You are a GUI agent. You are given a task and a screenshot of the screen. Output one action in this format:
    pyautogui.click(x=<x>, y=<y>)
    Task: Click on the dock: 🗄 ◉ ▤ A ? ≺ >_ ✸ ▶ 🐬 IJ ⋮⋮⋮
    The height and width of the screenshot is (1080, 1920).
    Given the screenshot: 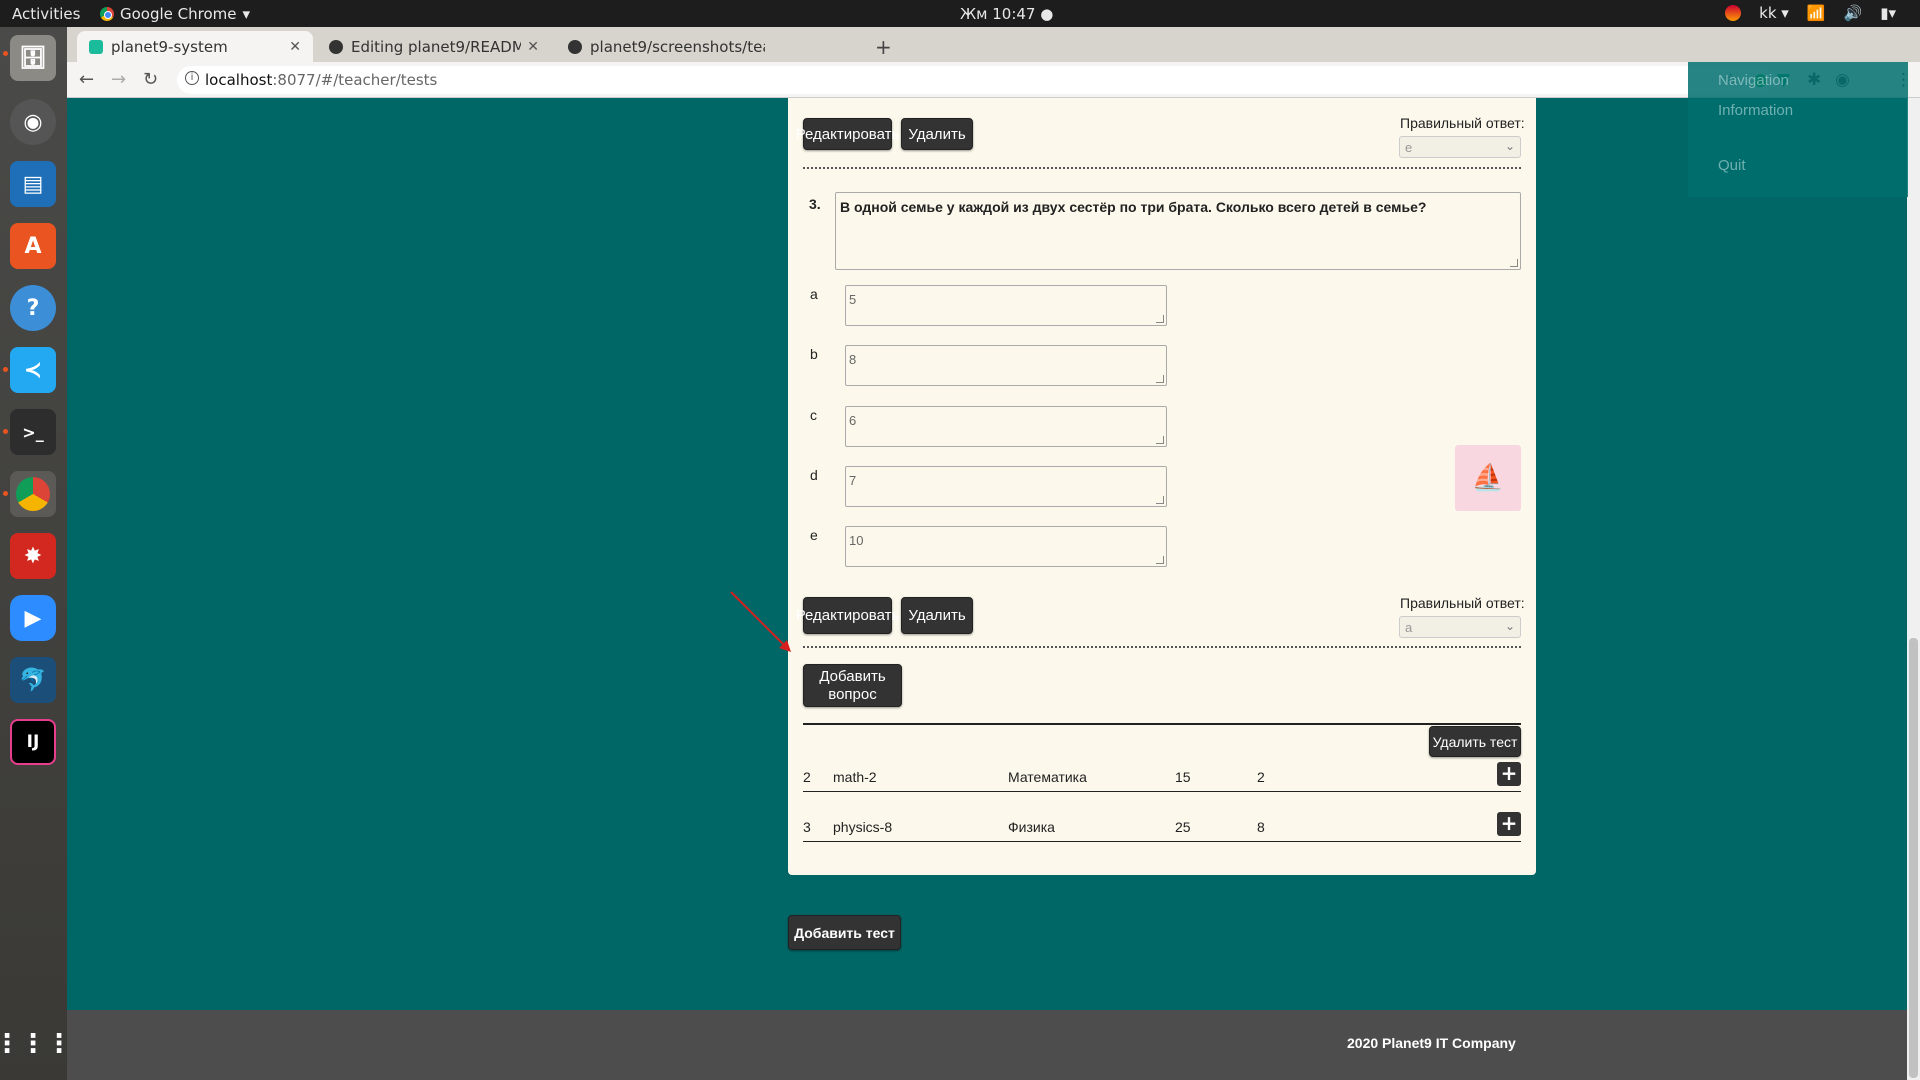 What is the action you would take?
    pyautogui.click(x=36, y=553)
    